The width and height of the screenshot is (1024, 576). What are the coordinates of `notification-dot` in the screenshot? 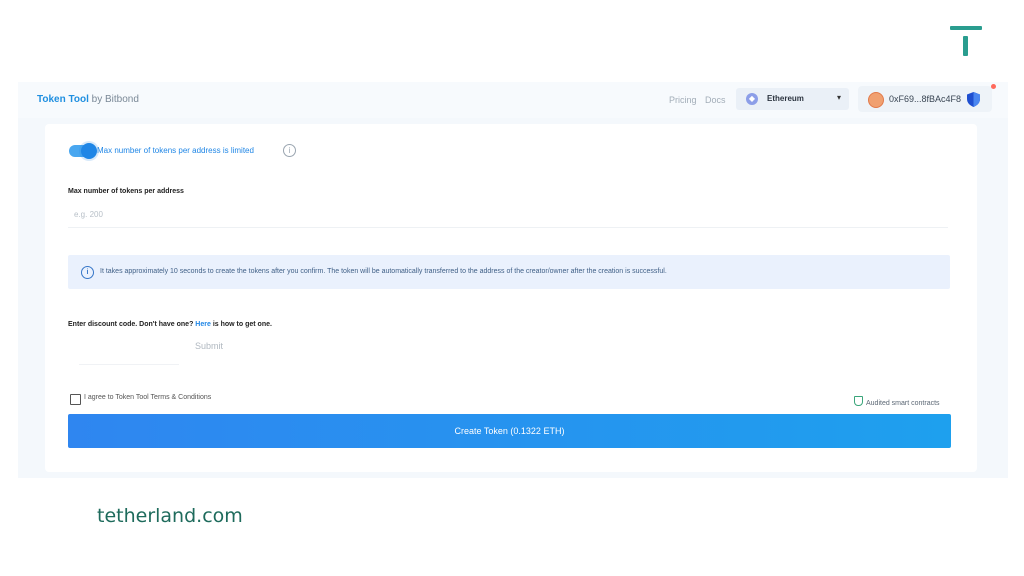 It's located at (993, 86).